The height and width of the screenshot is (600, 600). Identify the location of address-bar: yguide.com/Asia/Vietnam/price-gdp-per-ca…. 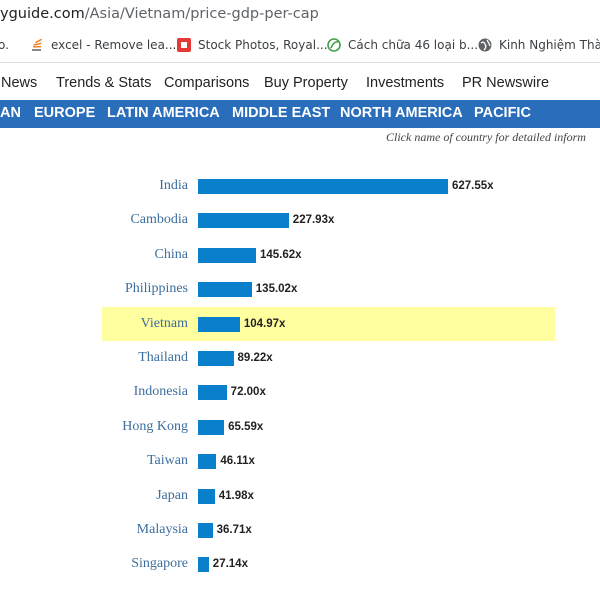
(300, 15).